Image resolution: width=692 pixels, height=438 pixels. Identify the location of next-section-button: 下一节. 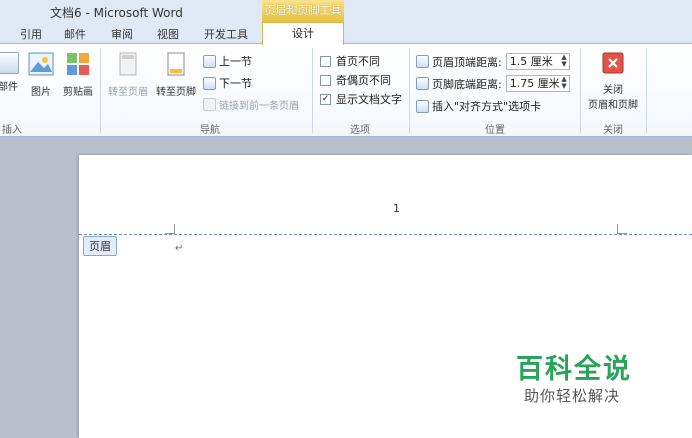
(227, 83).